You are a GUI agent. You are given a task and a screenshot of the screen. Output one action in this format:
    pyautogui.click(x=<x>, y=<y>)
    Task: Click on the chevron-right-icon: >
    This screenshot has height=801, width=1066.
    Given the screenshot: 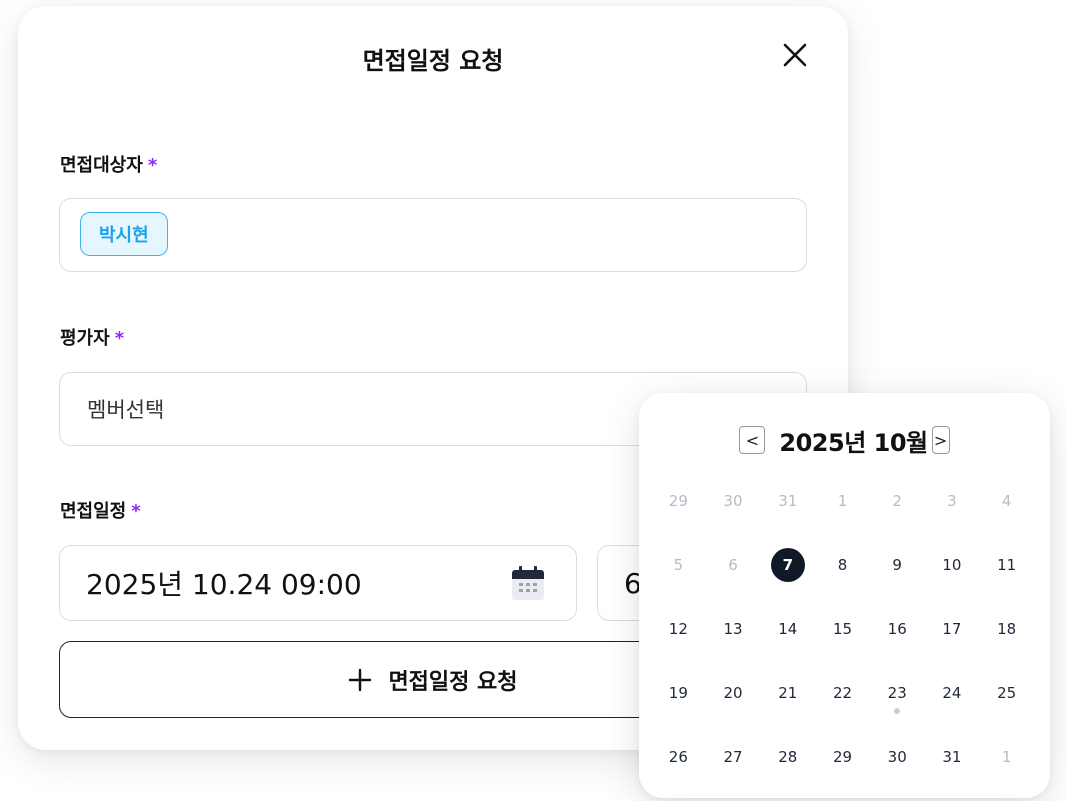 What is the action you would take?
    pyautogui.click(x=940, y=440)
    